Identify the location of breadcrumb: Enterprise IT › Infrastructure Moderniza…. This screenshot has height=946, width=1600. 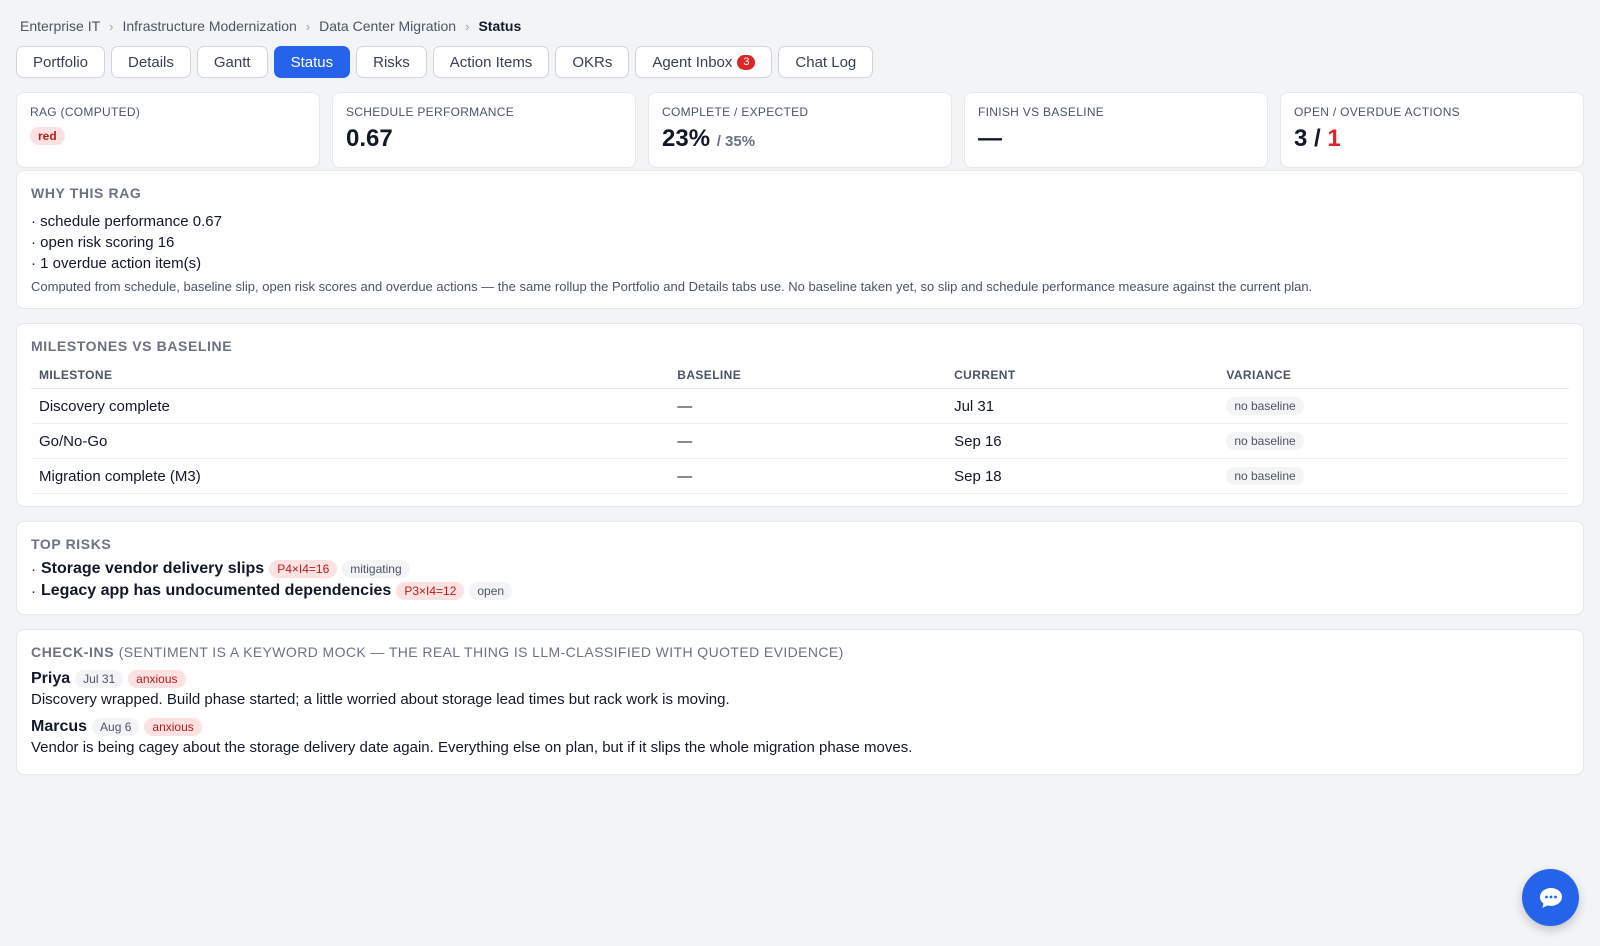
(802, 26).